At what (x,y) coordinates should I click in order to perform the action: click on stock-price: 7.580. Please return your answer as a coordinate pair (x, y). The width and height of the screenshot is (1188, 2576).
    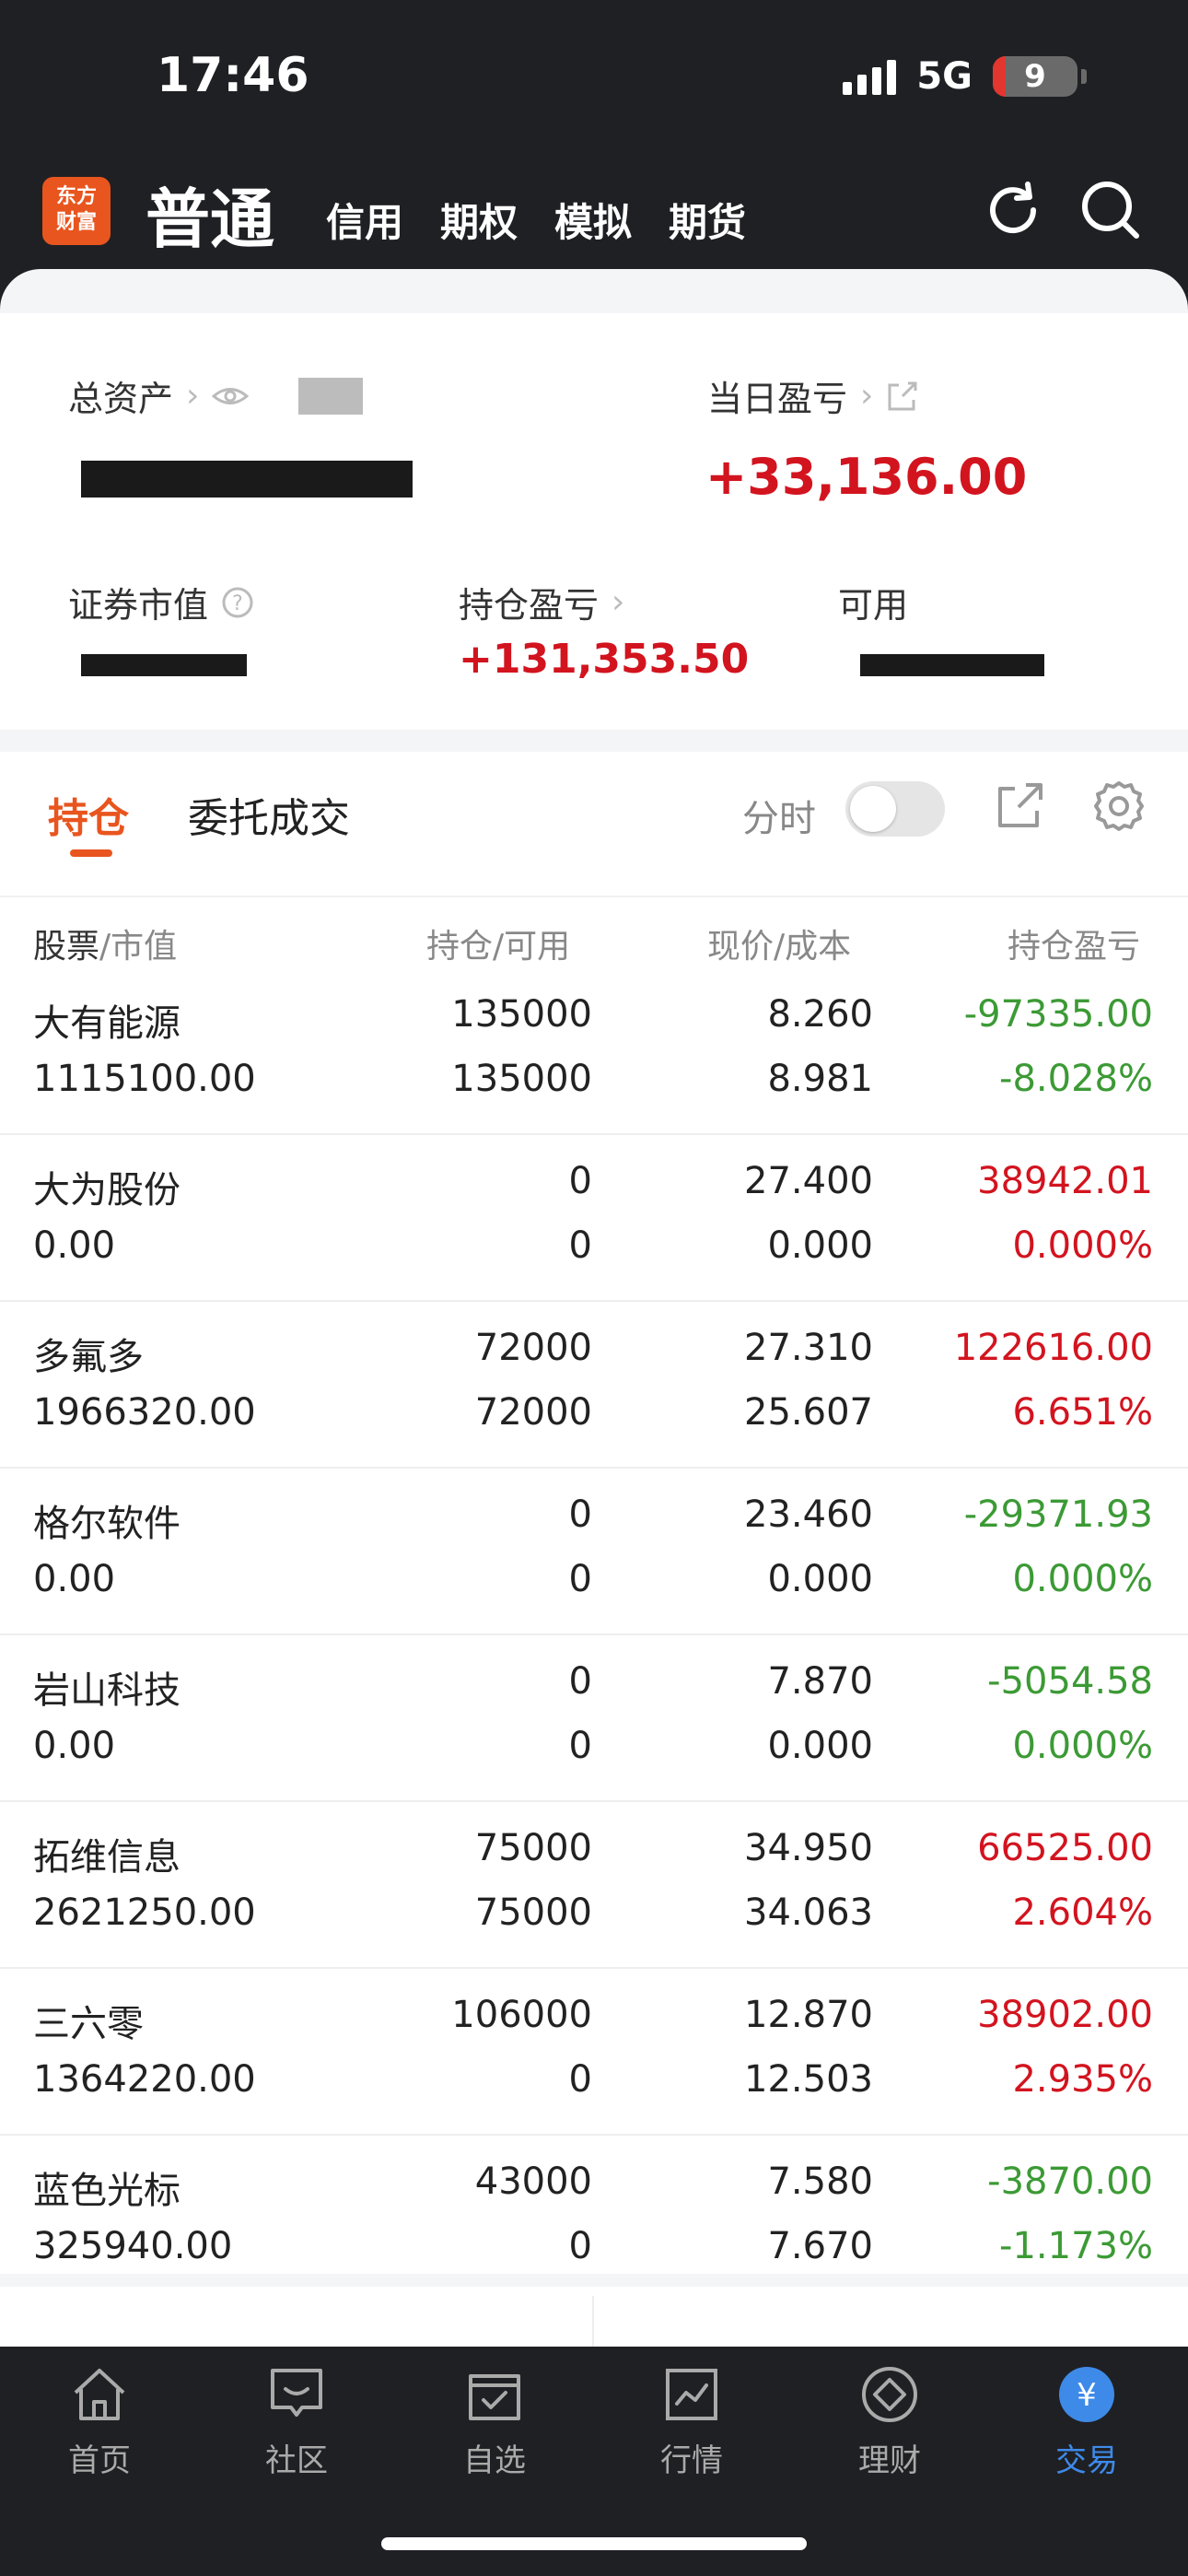
    Looking at the image, I should click on (820, 2181).